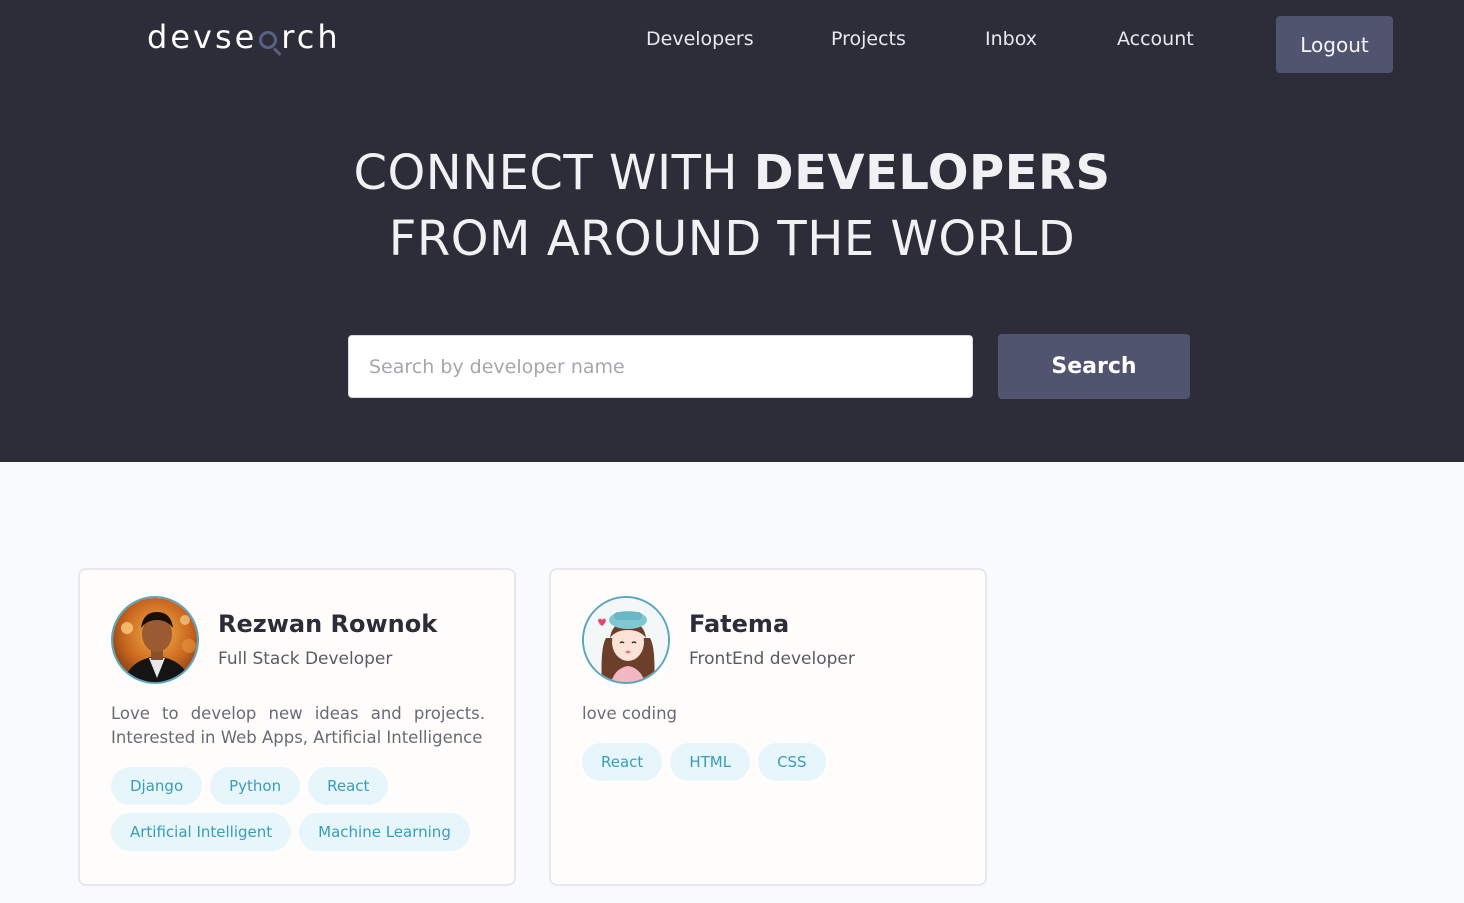 The image size is (1464, 903). I want to click on nav-developers-link: Developers, so click(700, 43).